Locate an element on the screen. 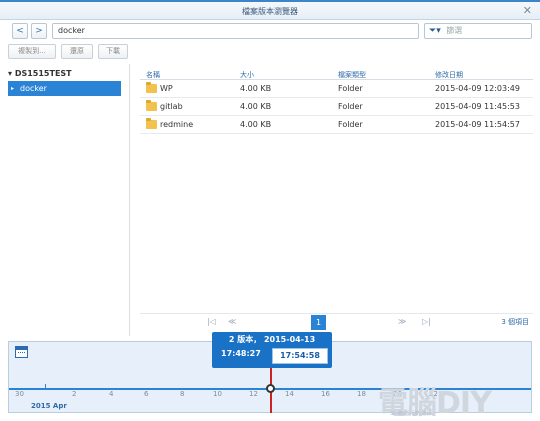 The image size is (540, 421). timeline-tick: 4 is located at coordinates (111, 394).